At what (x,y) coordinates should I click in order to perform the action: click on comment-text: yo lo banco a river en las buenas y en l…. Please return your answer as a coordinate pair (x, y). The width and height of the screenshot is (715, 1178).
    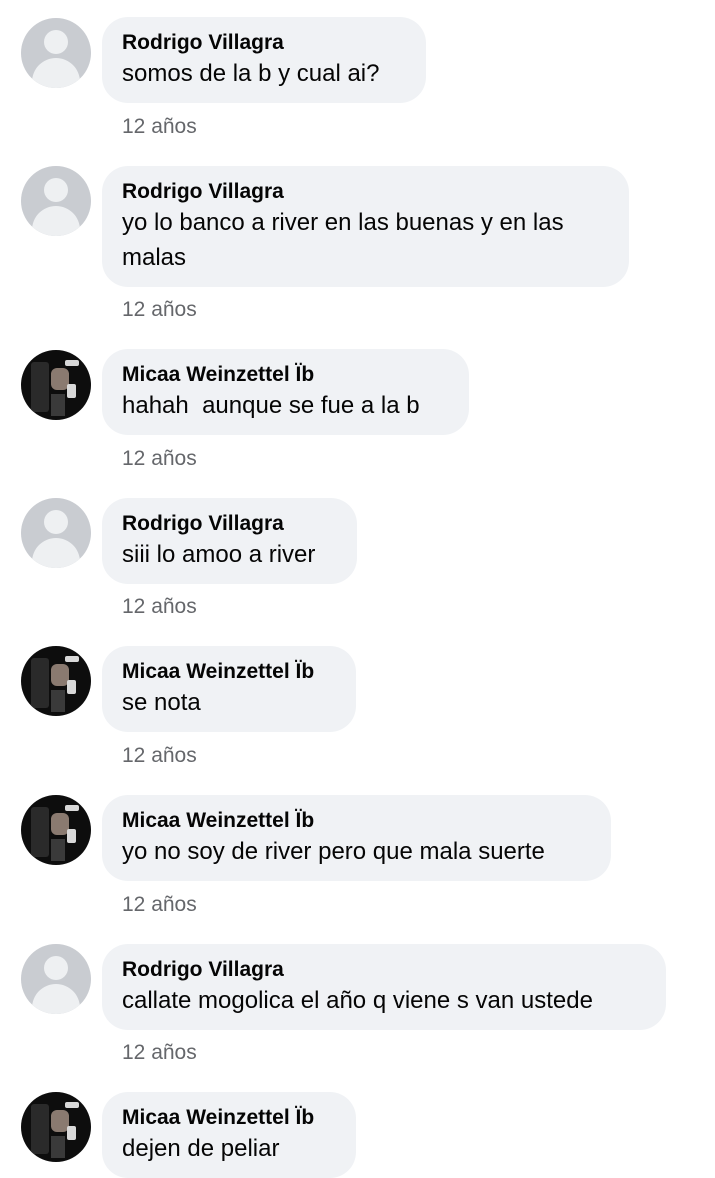
    Looking at the image, I should click on (346, 240).